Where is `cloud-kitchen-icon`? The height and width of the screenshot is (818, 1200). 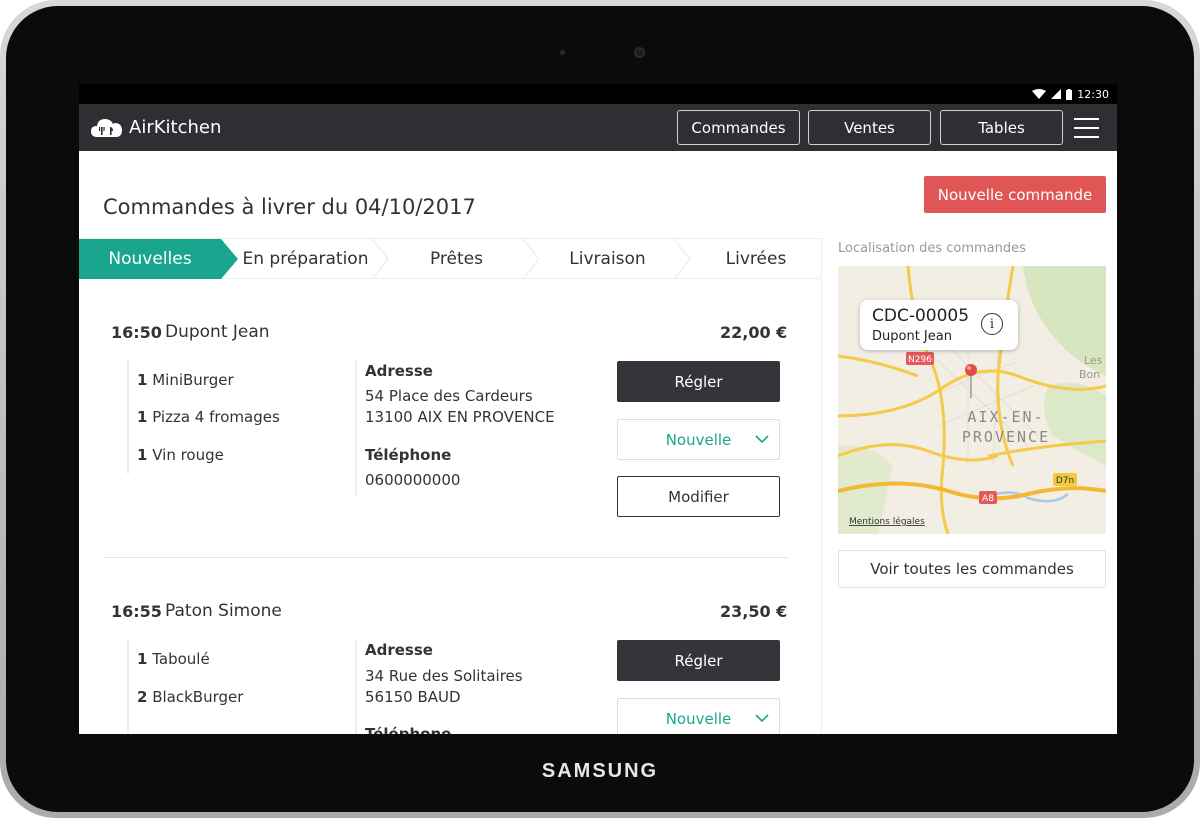
cloud-kitchen-icon is located at coordinates (106, 128).